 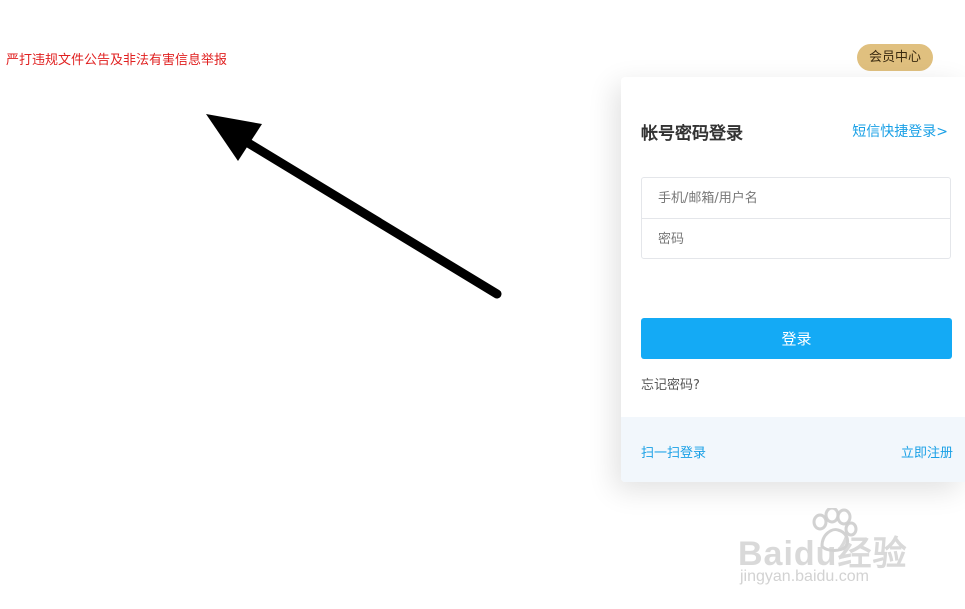 What do you see at coordinates (823, 554) in the screenshot?
I see `watermark-brand: Baidu经验` at bounding box center [823, 554].